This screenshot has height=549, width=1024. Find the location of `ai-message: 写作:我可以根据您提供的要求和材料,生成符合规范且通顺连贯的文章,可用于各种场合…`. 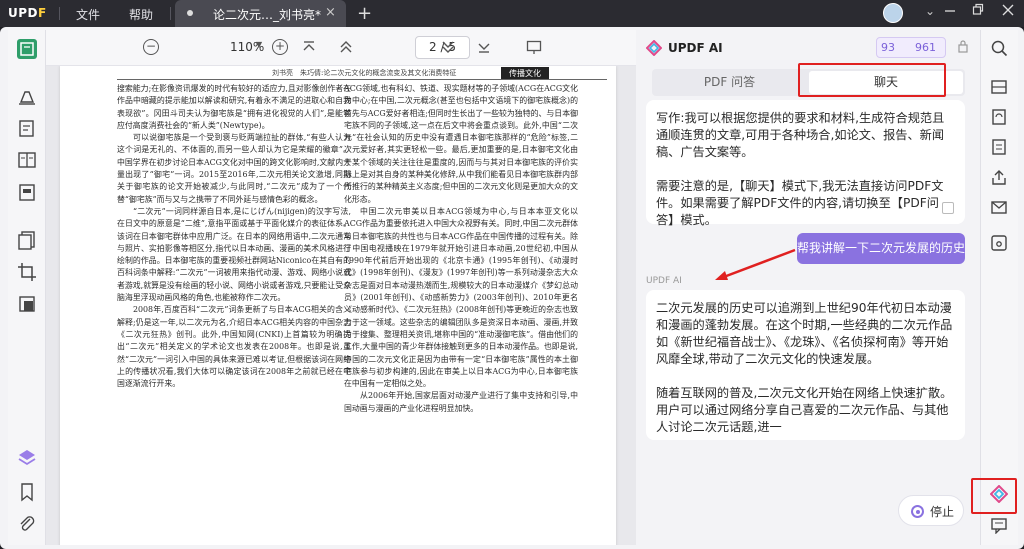

ai-message: 写作:我可以根据您提供的要求和材料,生成符合规范且通顺连贯的文章,可用于各种场合… is located at coordinates (805, 163).